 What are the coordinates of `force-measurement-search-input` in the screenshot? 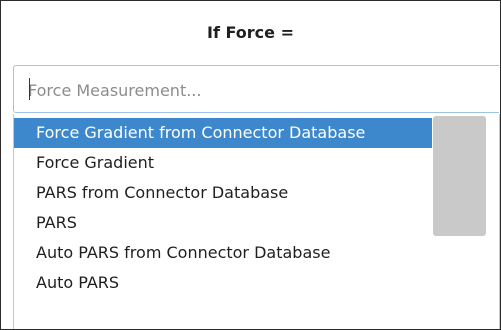 It's located at (258, 90).